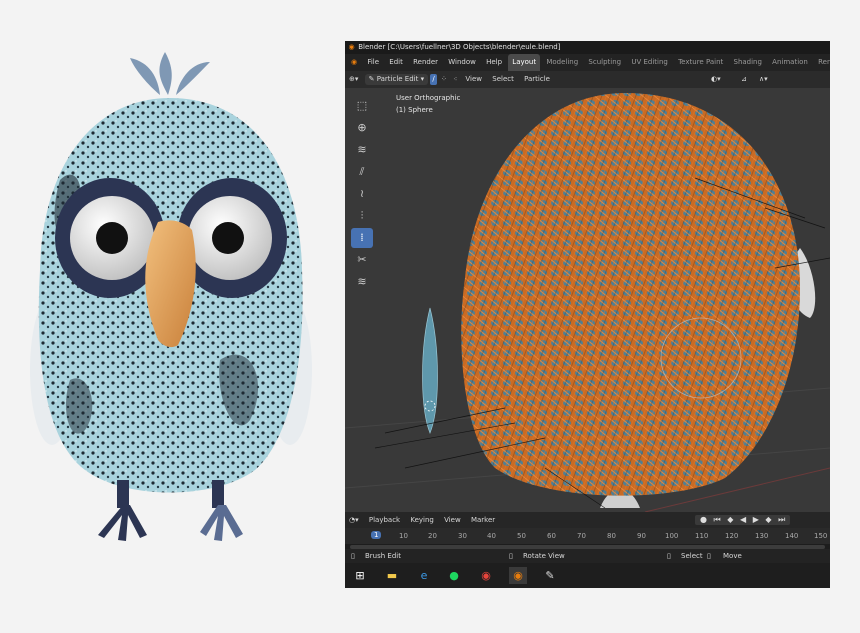 Image resolution: width=860 pixels, height=633 pixels. Describe the element at coordinates (422, 520) in the screenshot. I see `menu-keying: Keying` at that location.